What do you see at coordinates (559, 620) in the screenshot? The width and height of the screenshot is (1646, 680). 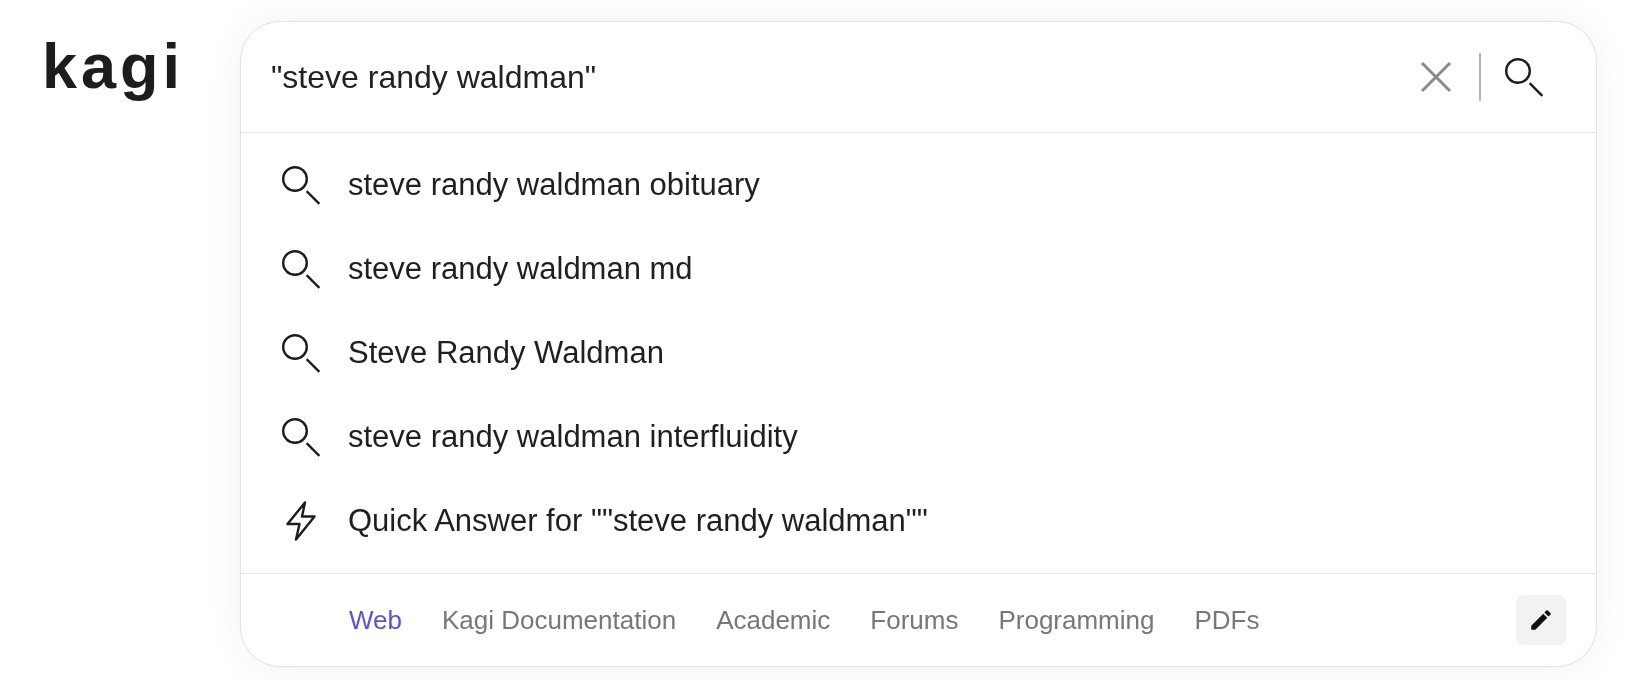 I see `lens-tab: Kagi Documentation` at bounding box center [559, 620].